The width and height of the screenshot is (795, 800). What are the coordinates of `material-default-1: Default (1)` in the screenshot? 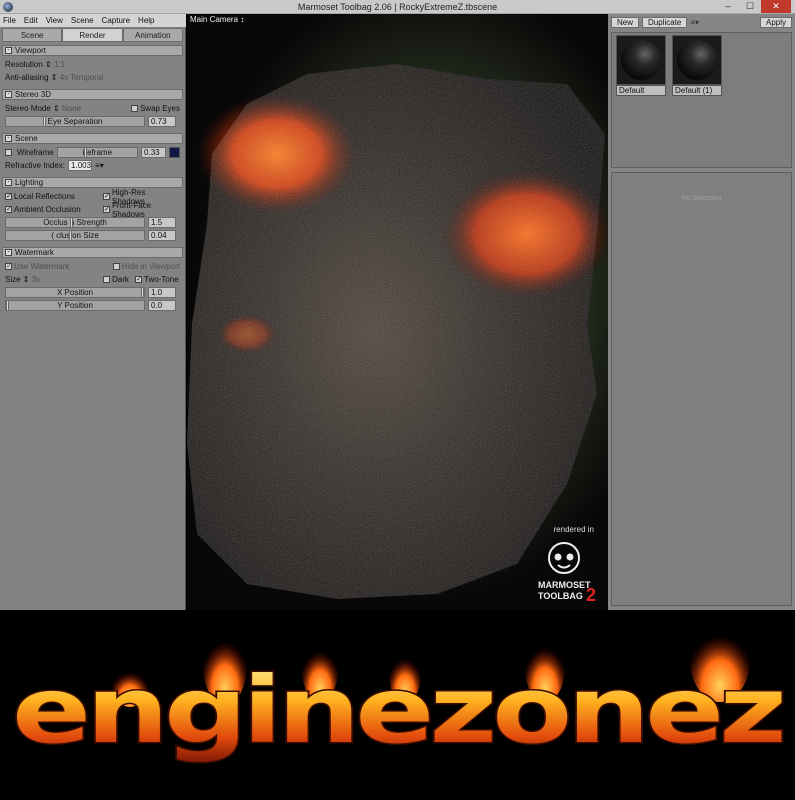 It's located at (698, 67).